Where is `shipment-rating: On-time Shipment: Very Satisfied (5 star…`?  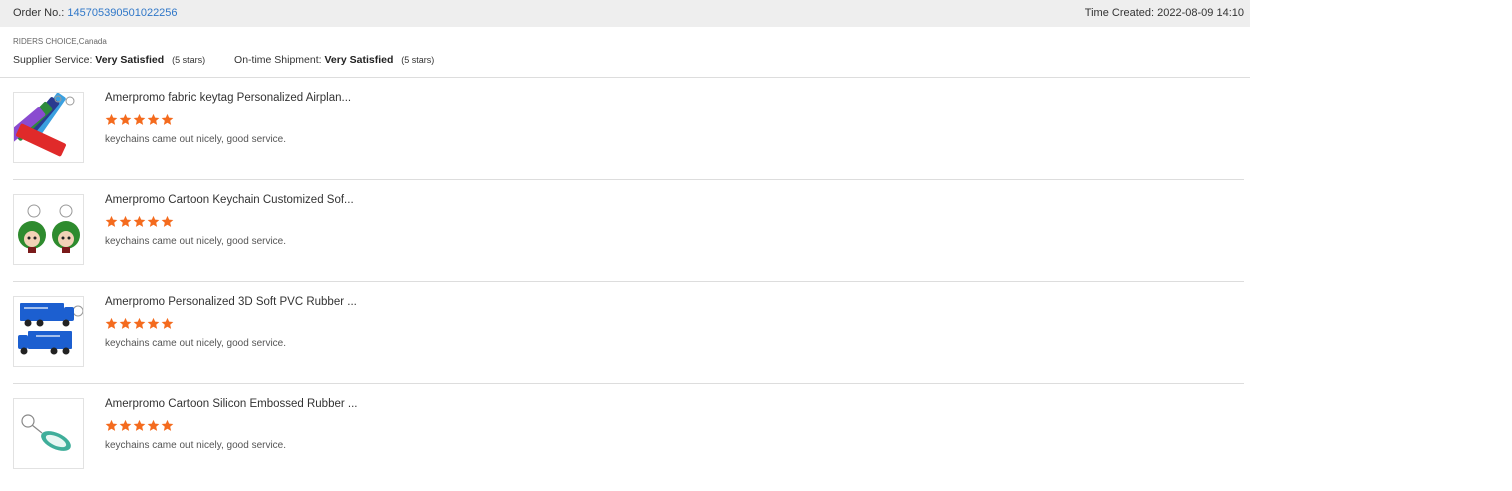 shipment-rating: On-time Shipment: Very Satisfied (5 star… is located at coordinates (334, 60).